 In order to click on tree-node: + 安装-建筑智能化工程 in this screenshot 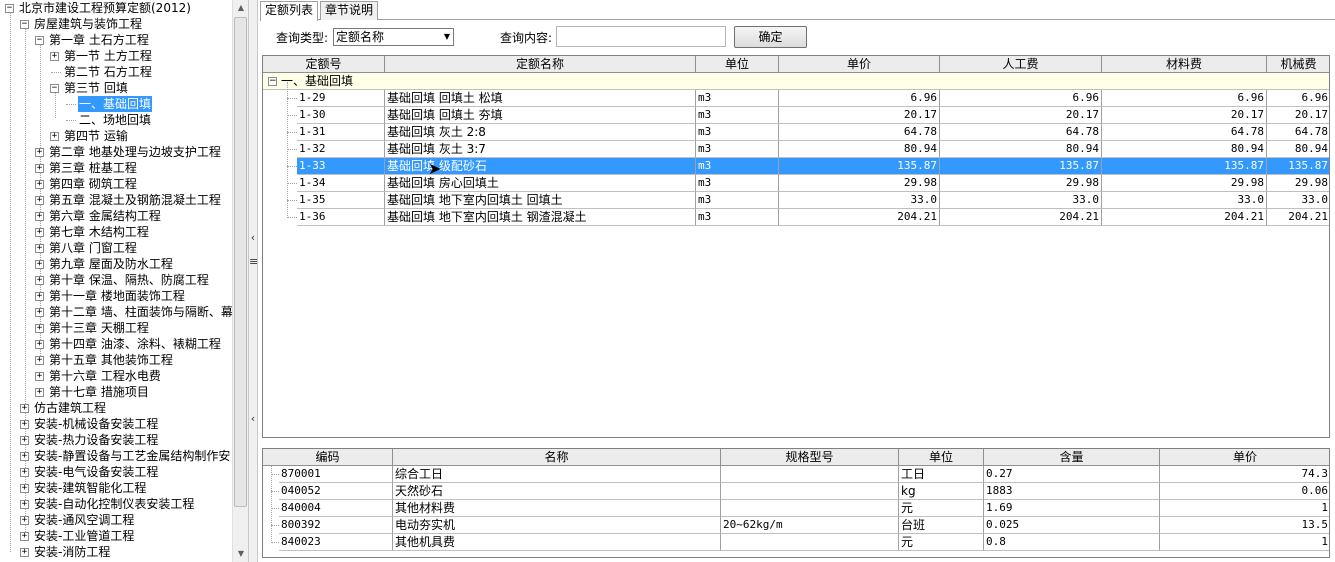, I will do `click(116, 488)`.